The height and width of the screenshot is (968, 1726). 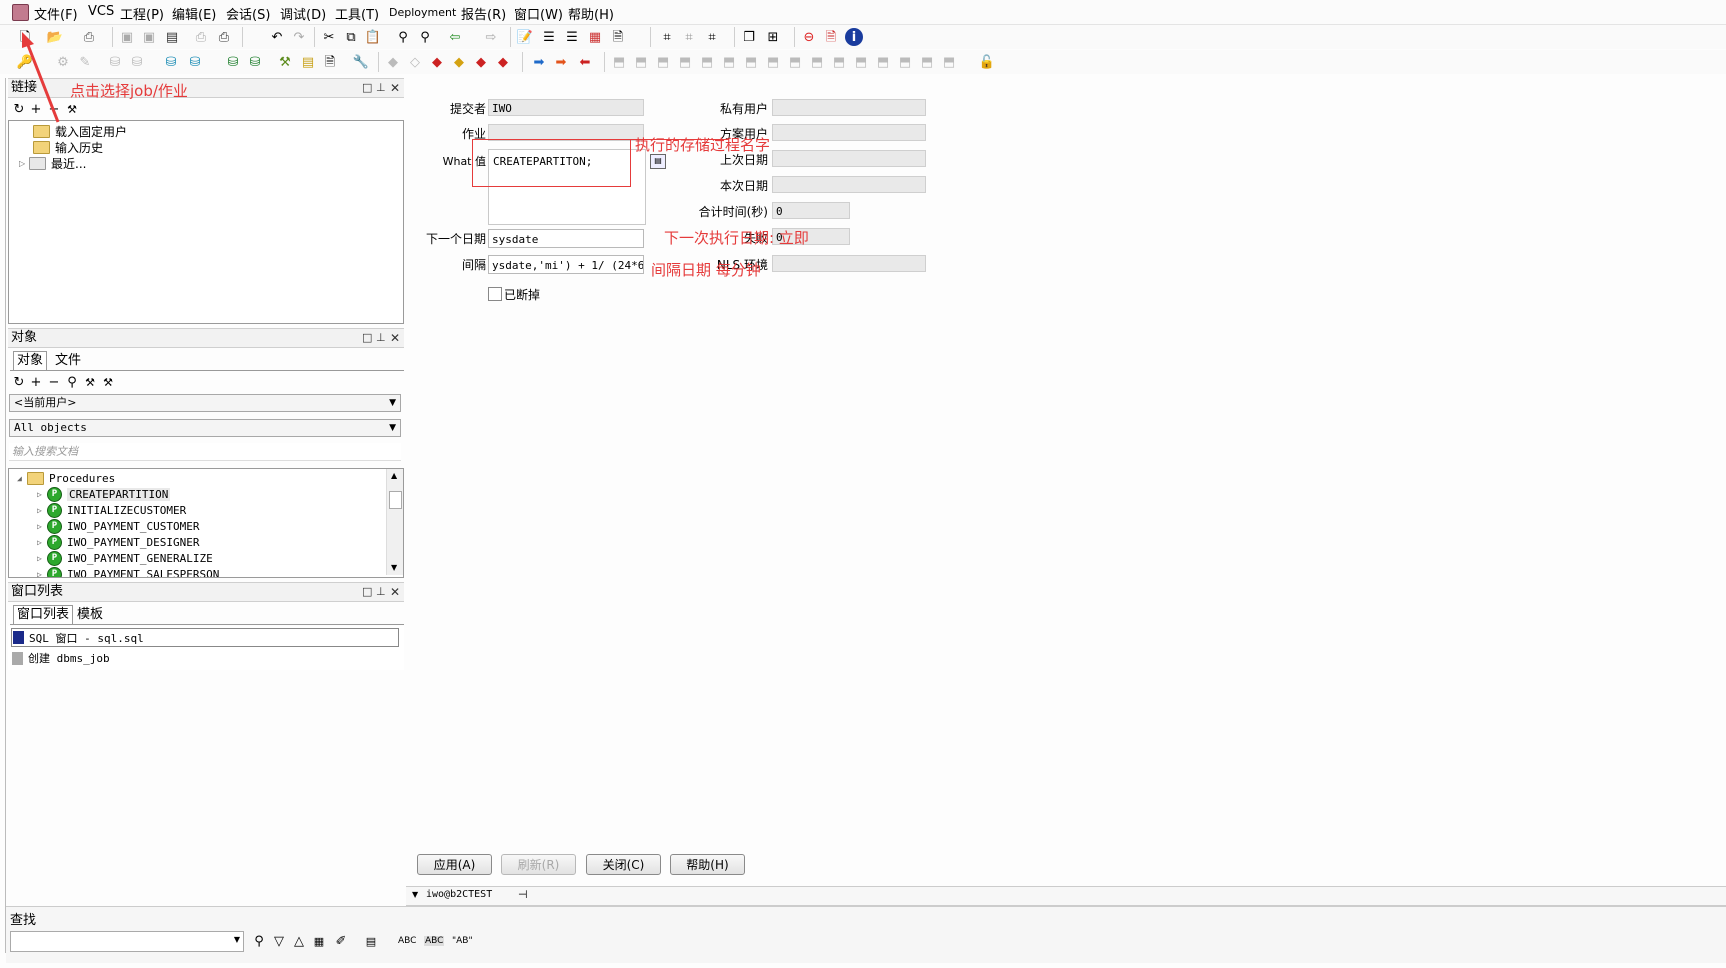 I want to click on tab-window-list: 窗口列表, so click(x=43, y=614).